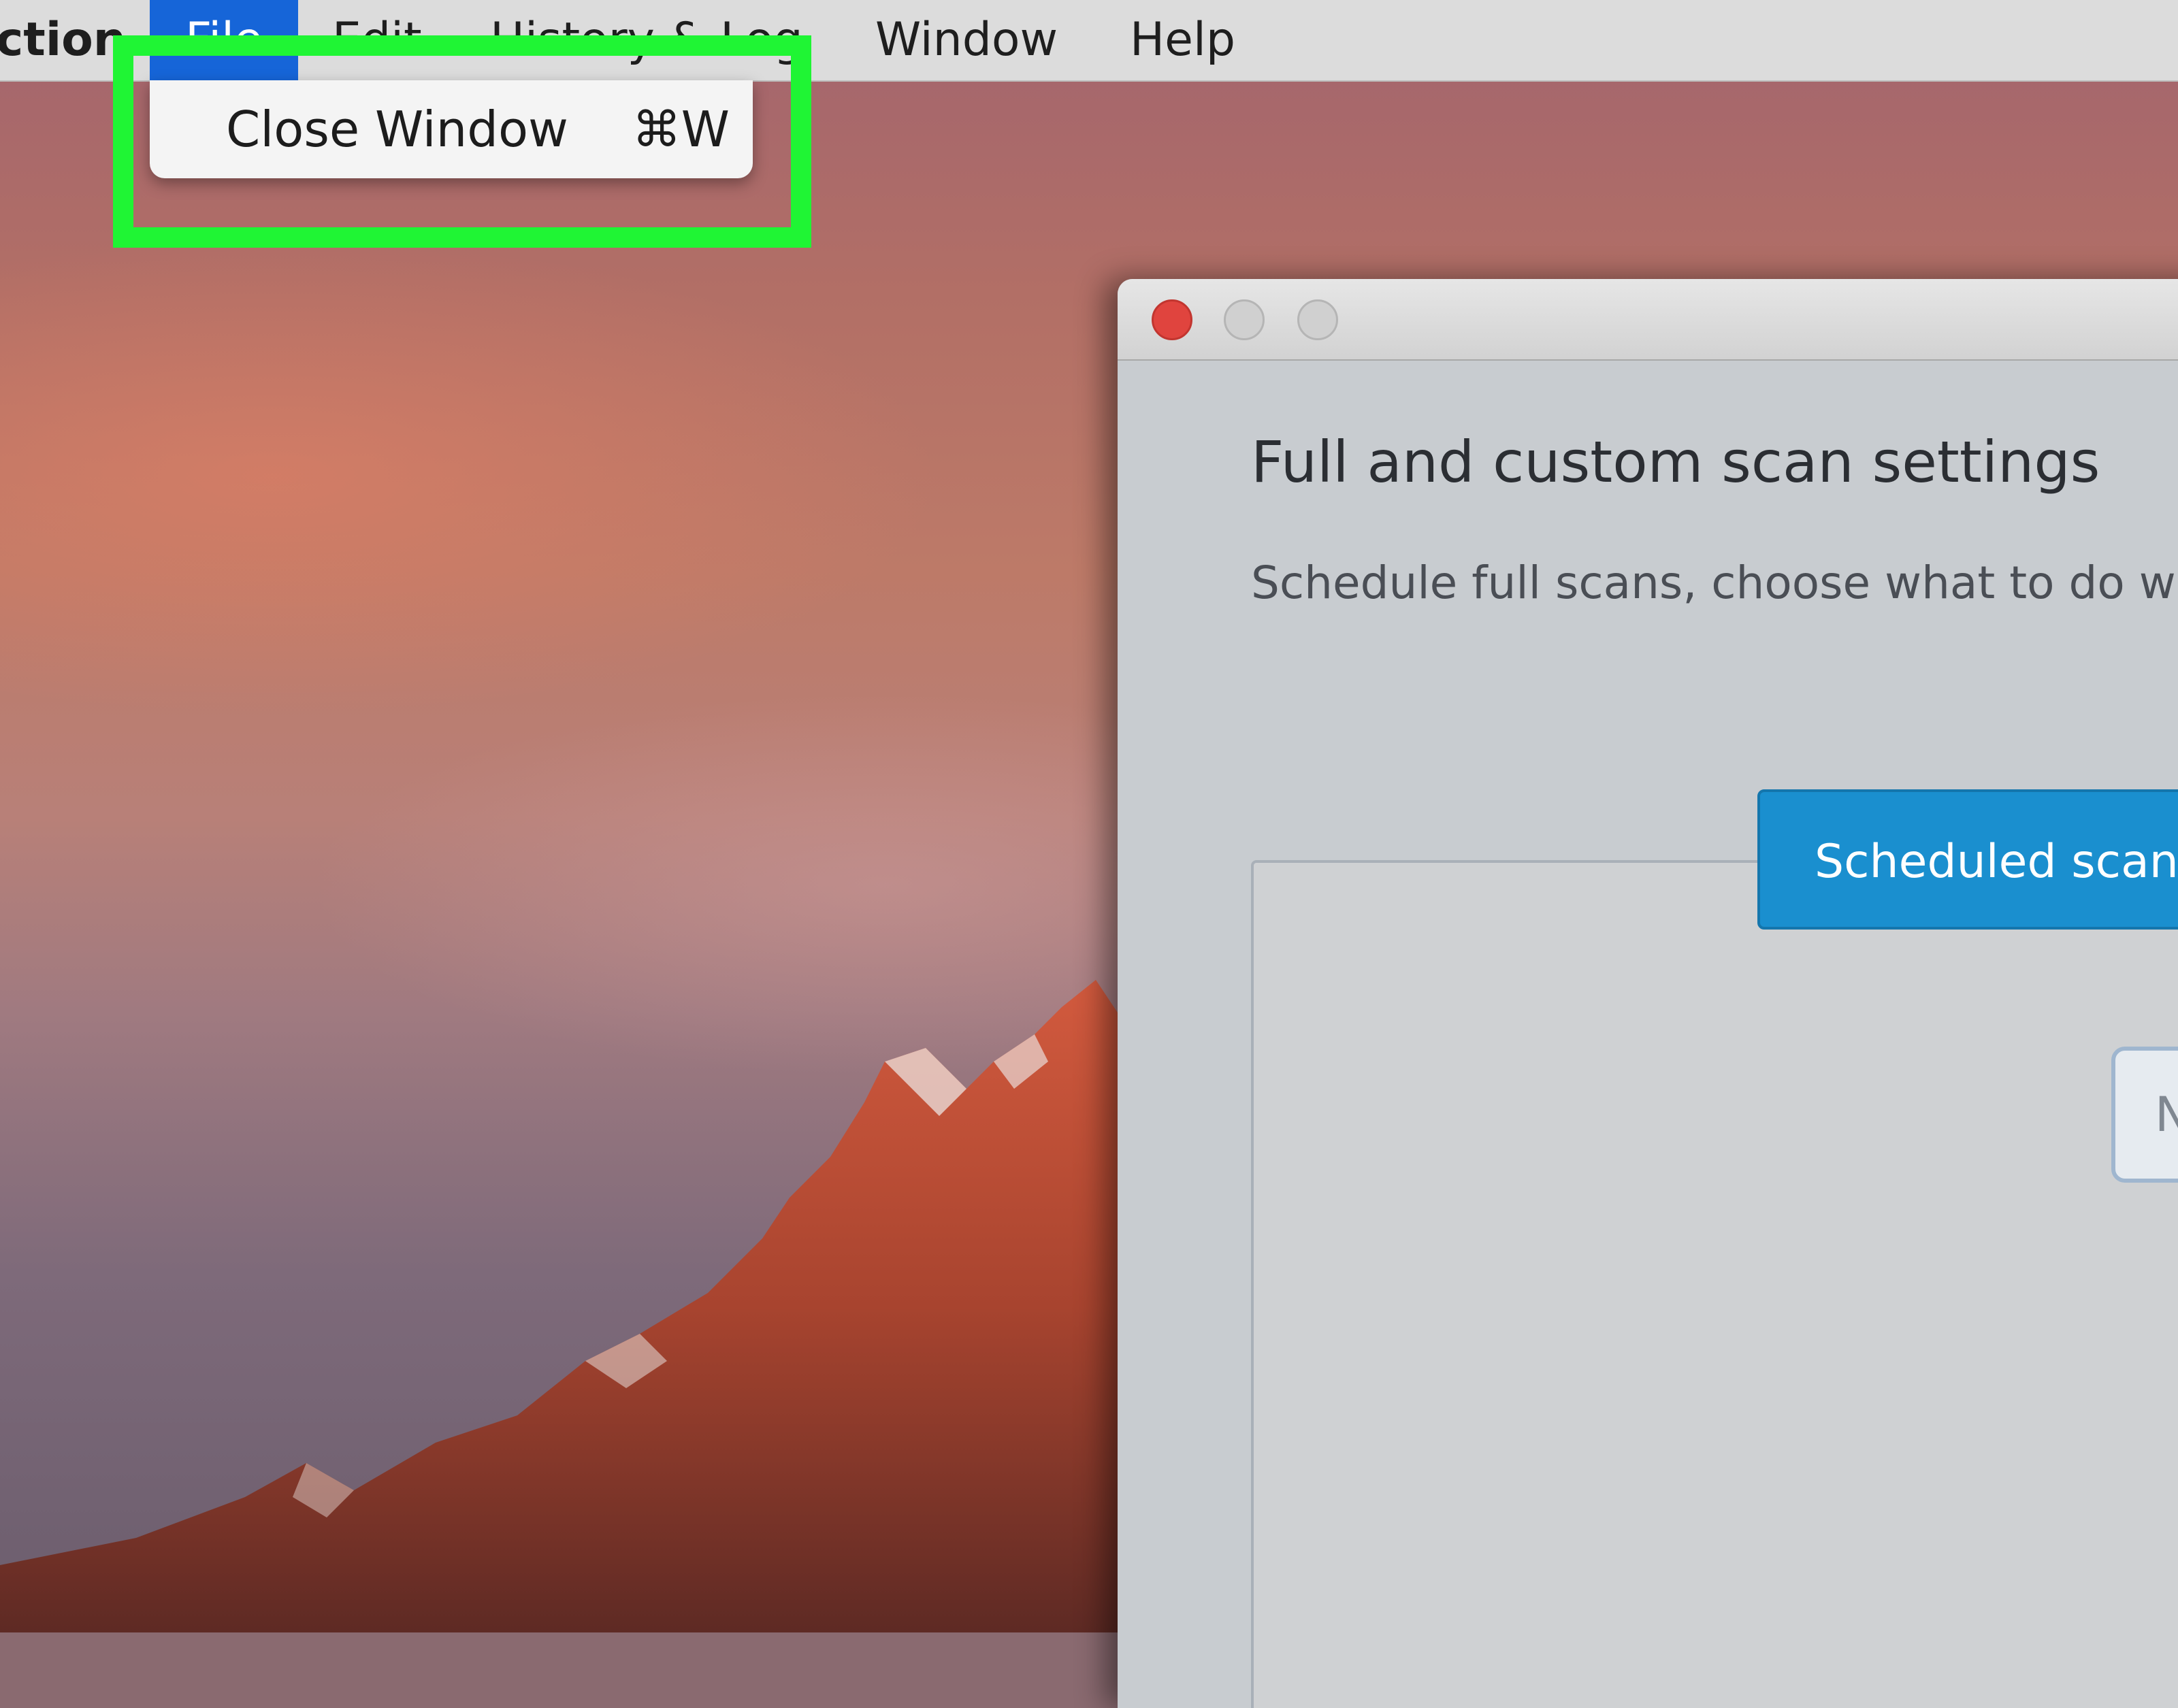 The width and height of the screenshot is (2178, 1708). I want to click on window-titlebar, so click(1648, 320).